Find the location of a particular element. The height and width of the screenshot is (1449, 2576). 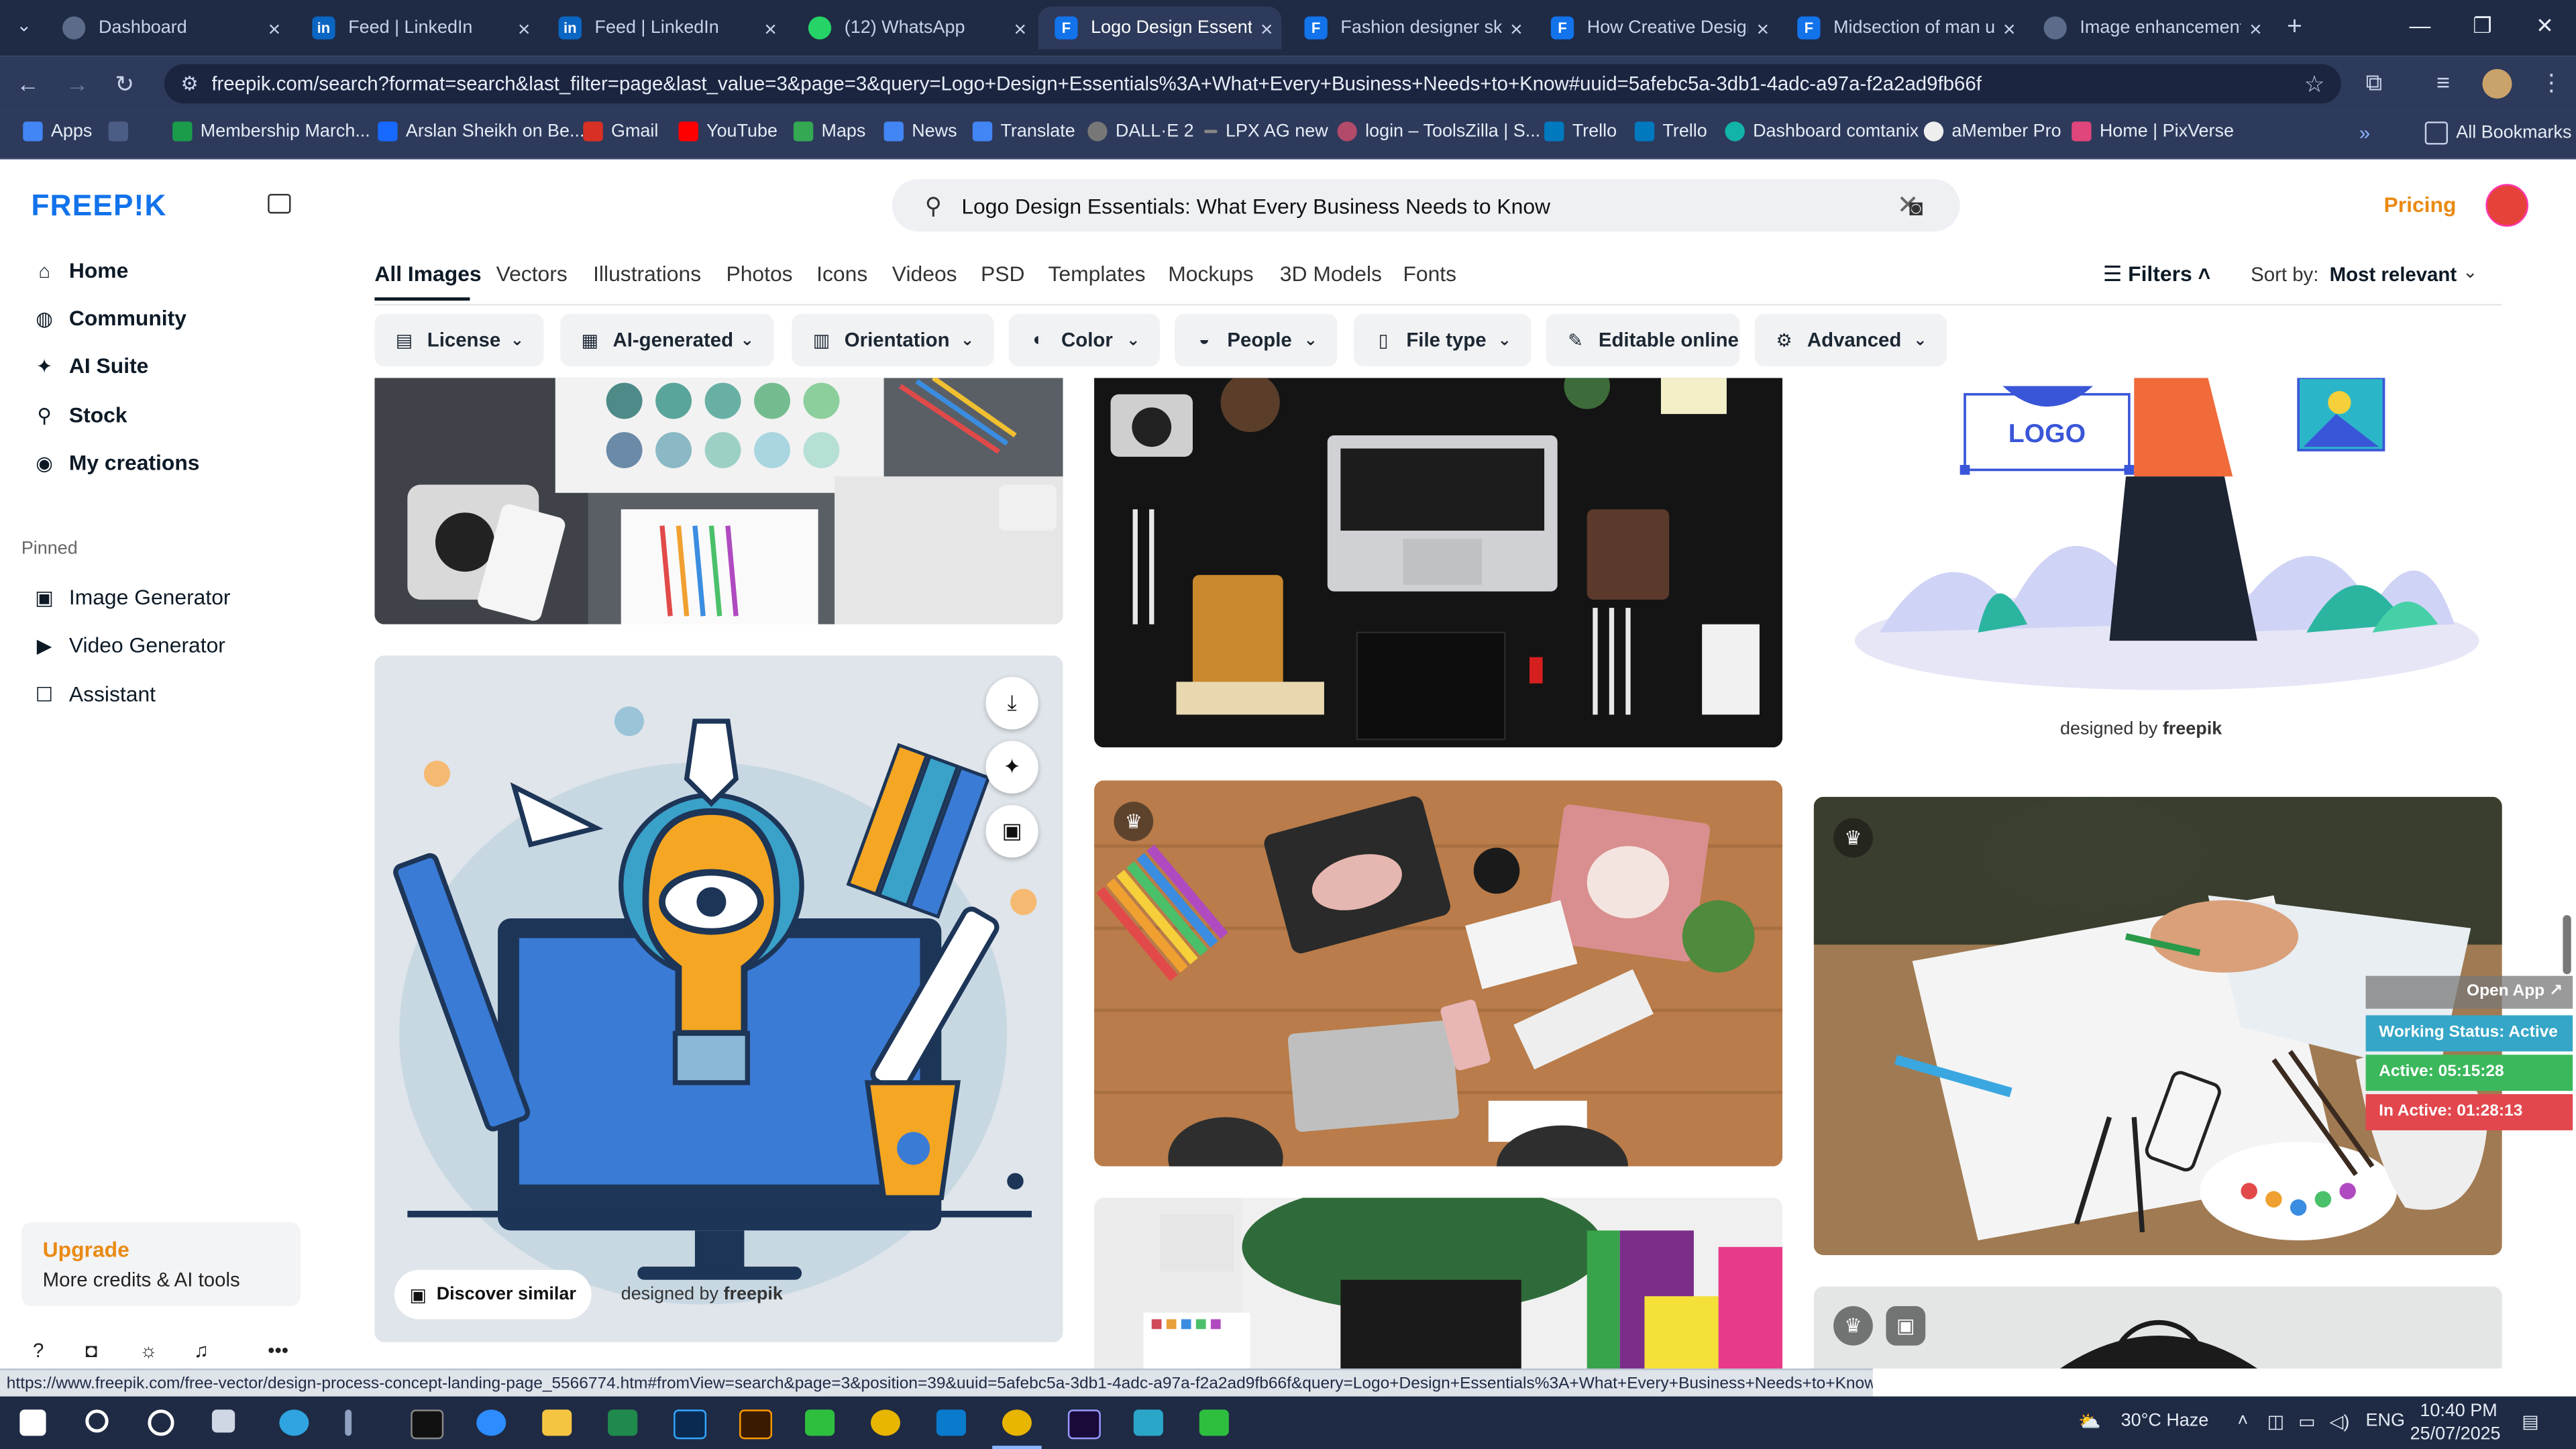

result-image-desk-flatlay is located at coordinates (718, 501).